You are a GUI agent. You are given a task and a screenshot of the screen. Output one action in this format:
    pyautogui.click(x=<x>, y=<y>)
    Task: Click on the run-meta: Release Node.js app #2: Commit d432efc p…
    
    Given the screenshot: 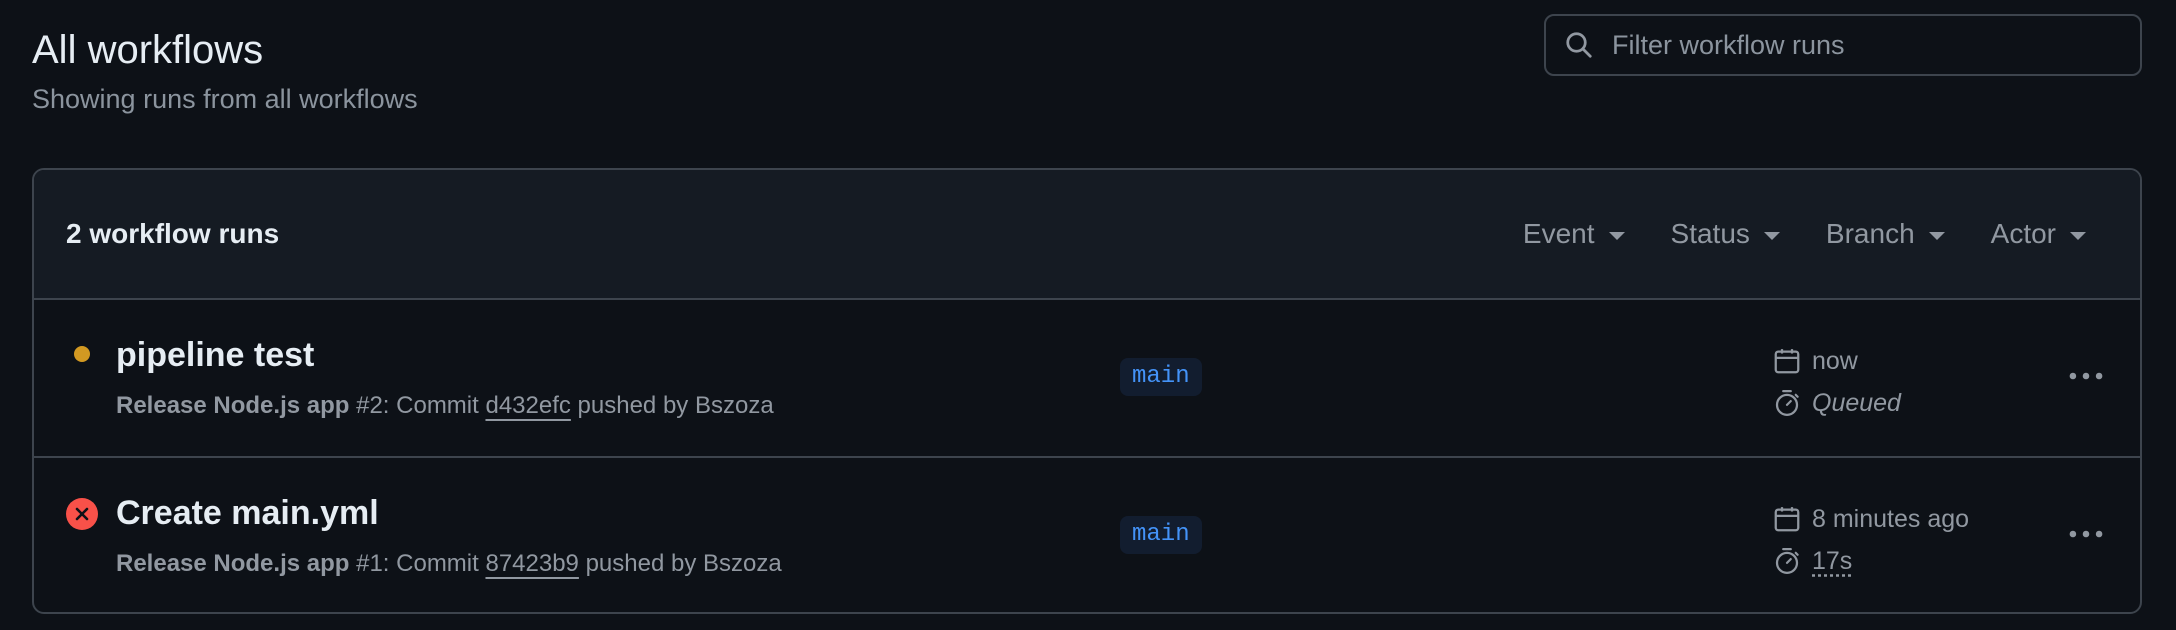 What is the action you would take?
    pyautogui.click(x=445, y=406)
    